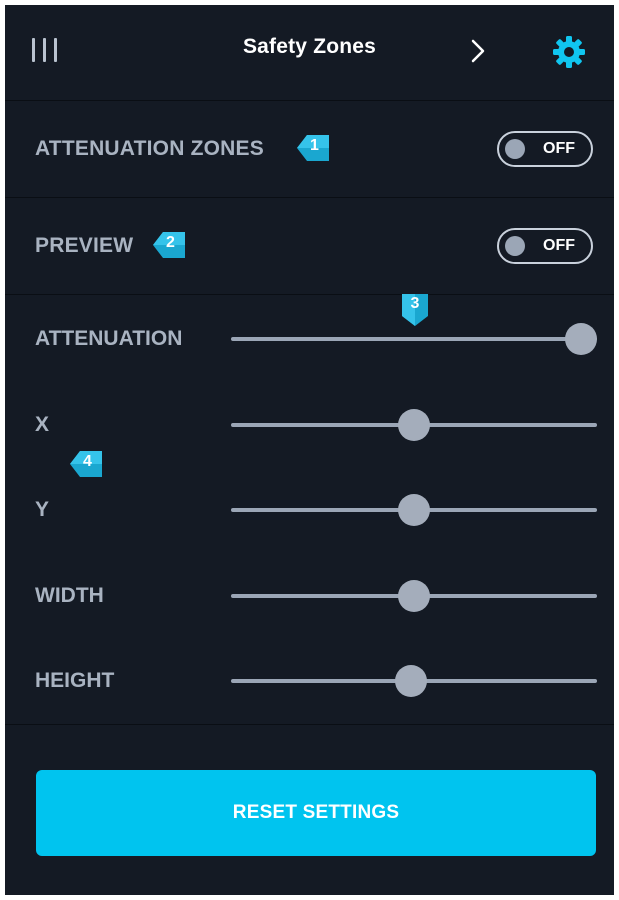 The width and height of the screenshot is (619, 900). What do you see at coordinates (478, 51) in the screenshot?
I see `chevron-right-icon` at bounding box center [478, 51].